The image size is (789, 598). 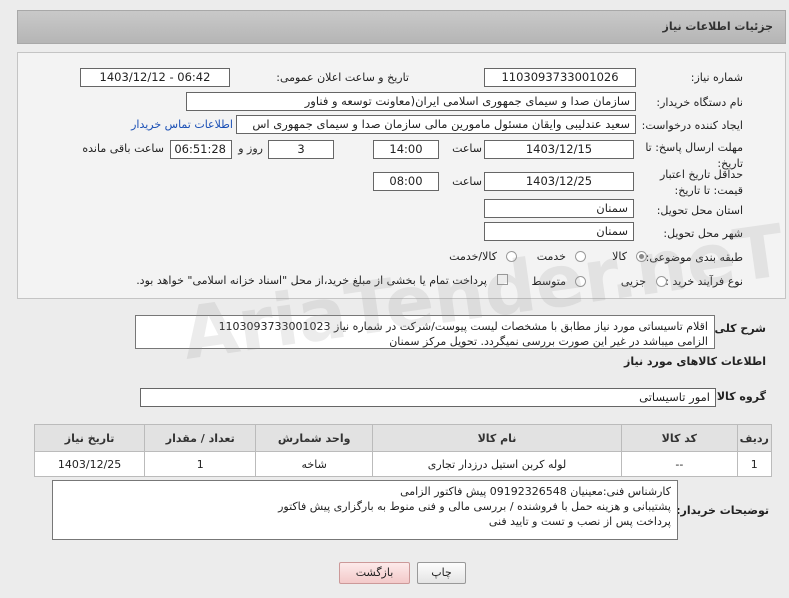 What do you see at coordinates (401, 27) in the screenshot?
I see `page-header: جزئیات اطلاعات نیاز` at bounding box center [401, 27].